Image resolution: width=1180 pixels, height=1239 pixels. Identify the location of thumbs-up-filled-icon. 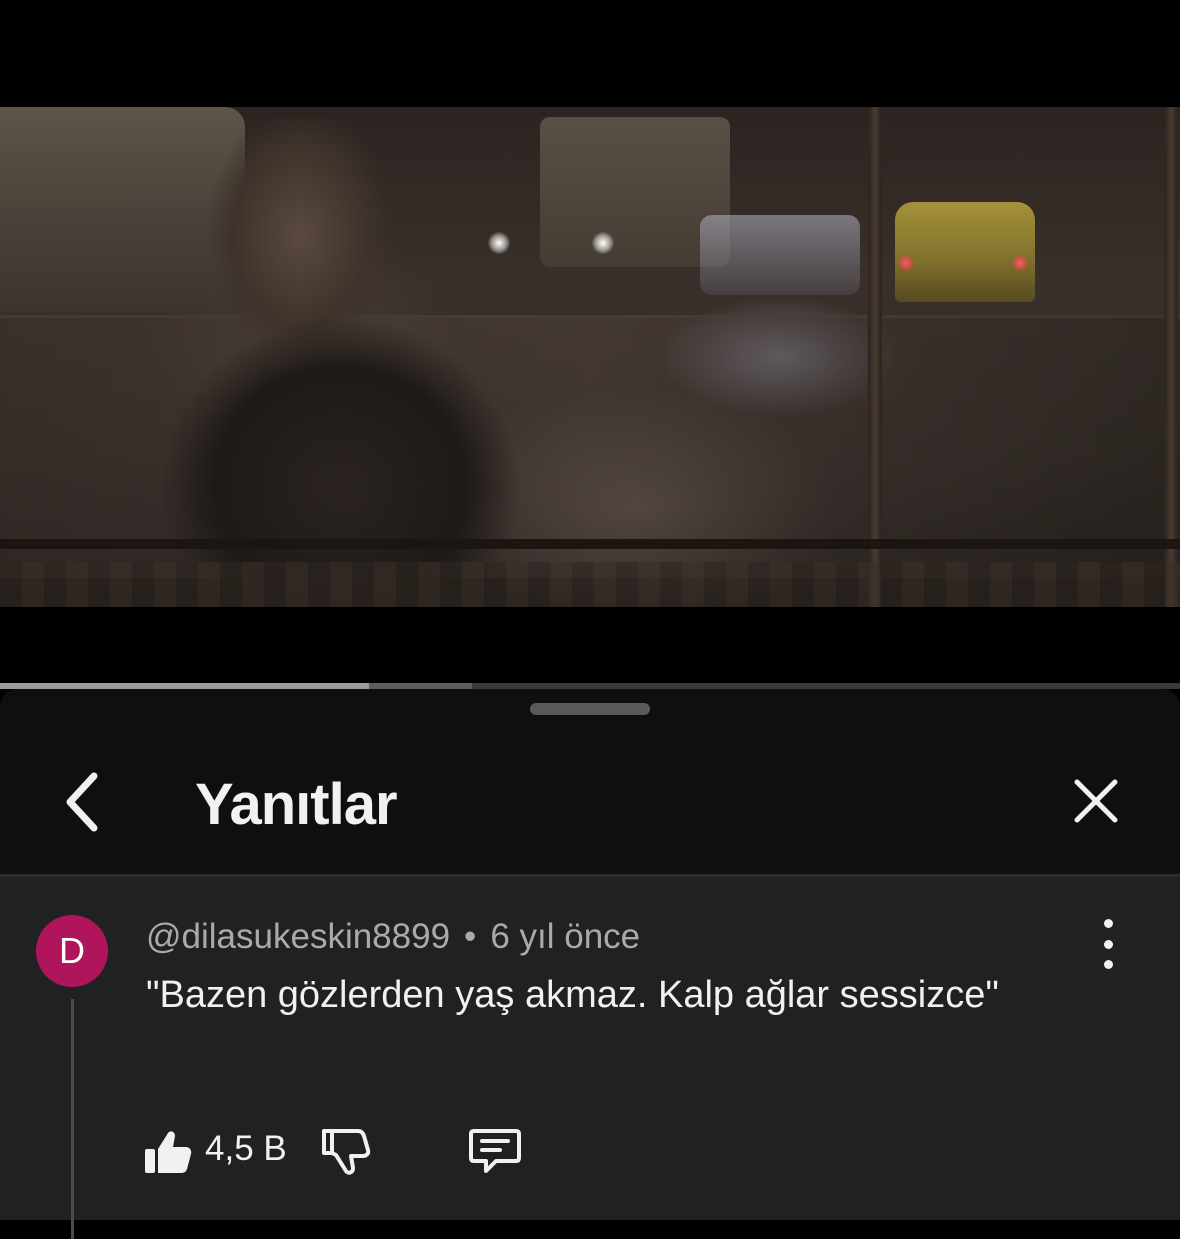
(168, 1152).